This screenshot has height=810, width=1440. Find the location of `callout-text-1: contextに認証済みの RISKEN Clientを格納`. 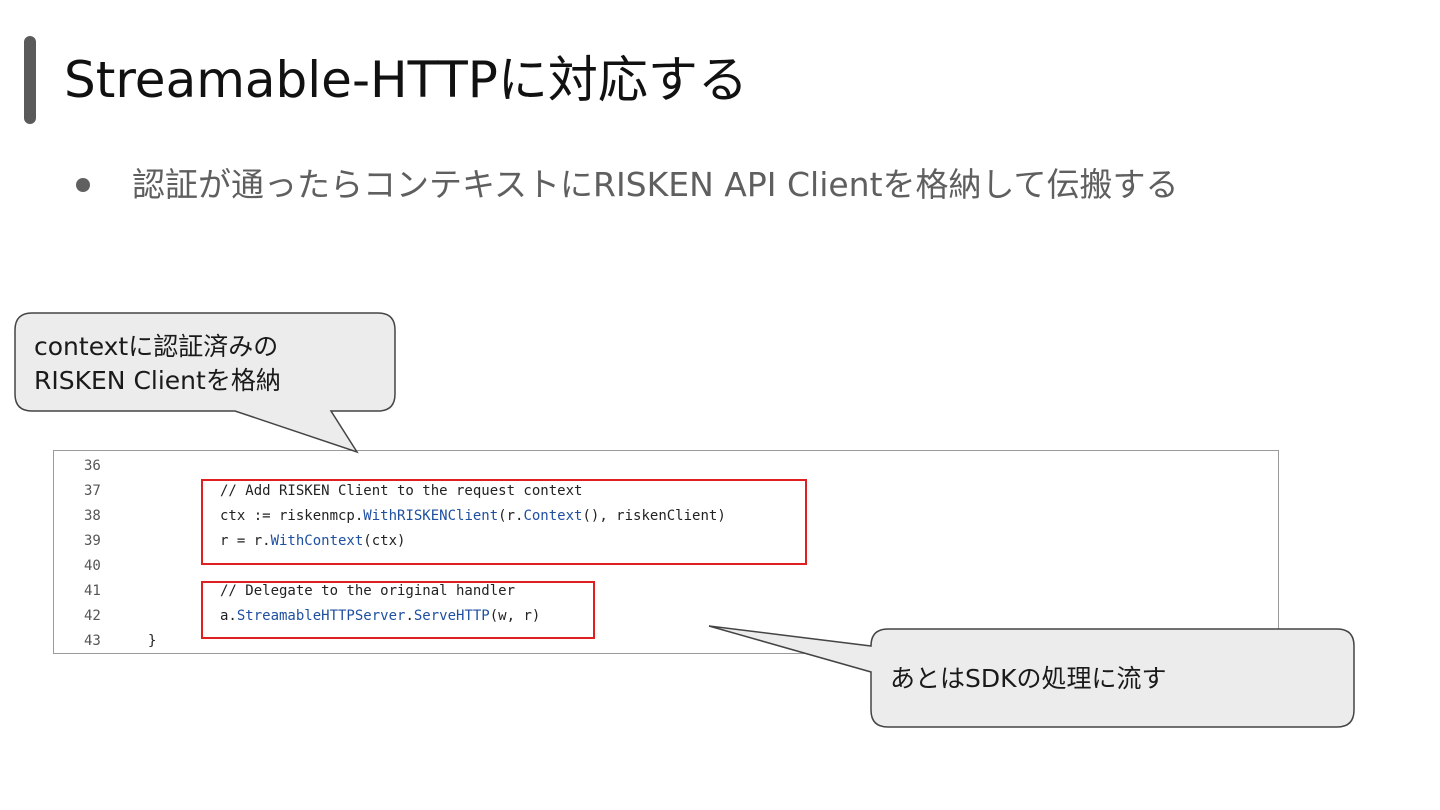

callout-text-1: contextに認証済みの RISKEN Clientを格納 is located at coordinates (157, 364).